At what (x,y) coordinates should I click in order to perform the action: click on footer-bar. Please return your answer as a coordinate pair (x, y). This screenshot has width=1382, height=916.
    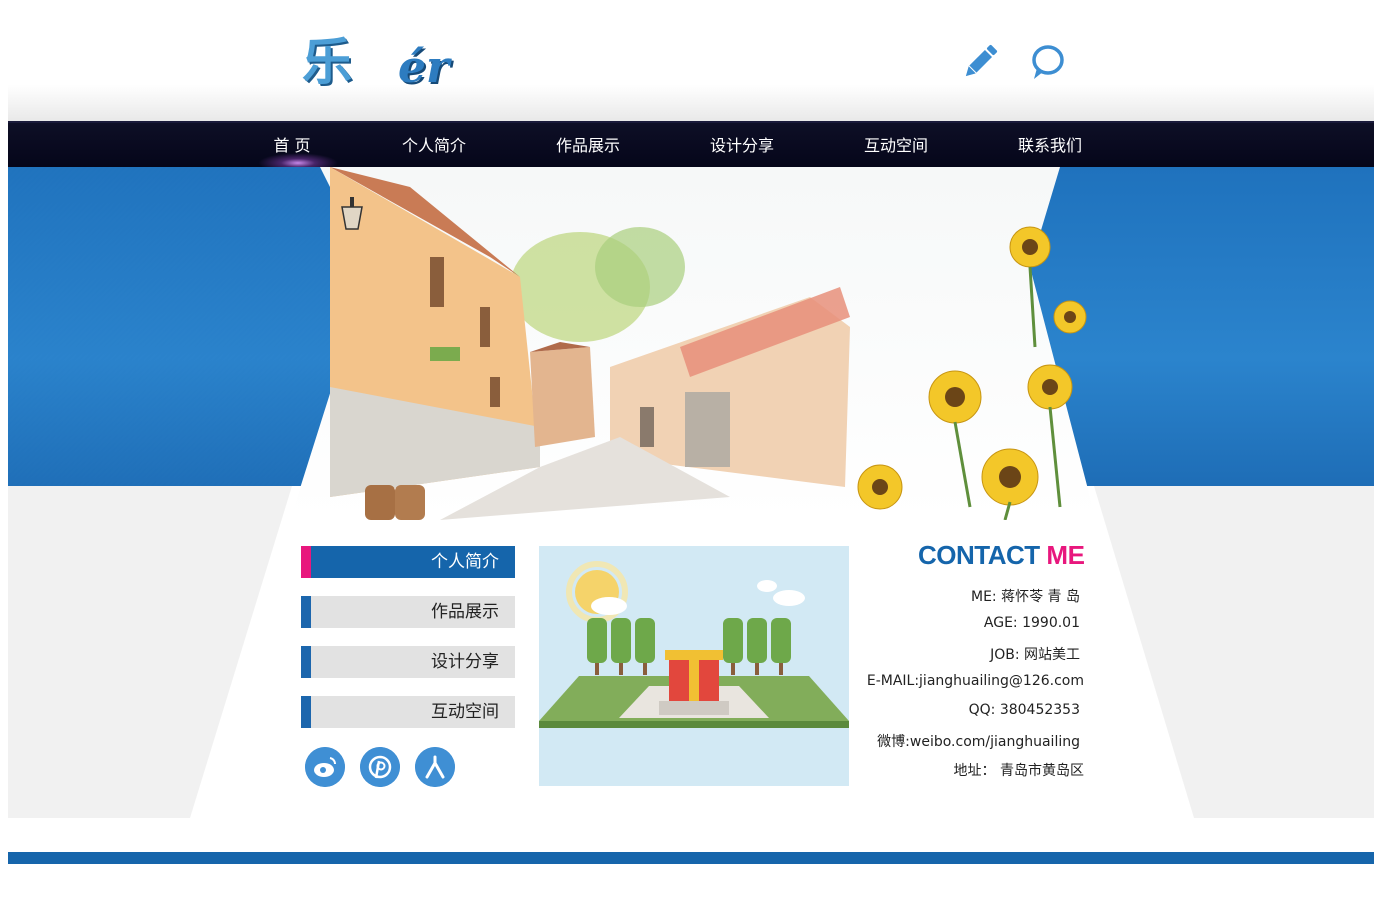
    Looking at the image, I should click on (691, 858).